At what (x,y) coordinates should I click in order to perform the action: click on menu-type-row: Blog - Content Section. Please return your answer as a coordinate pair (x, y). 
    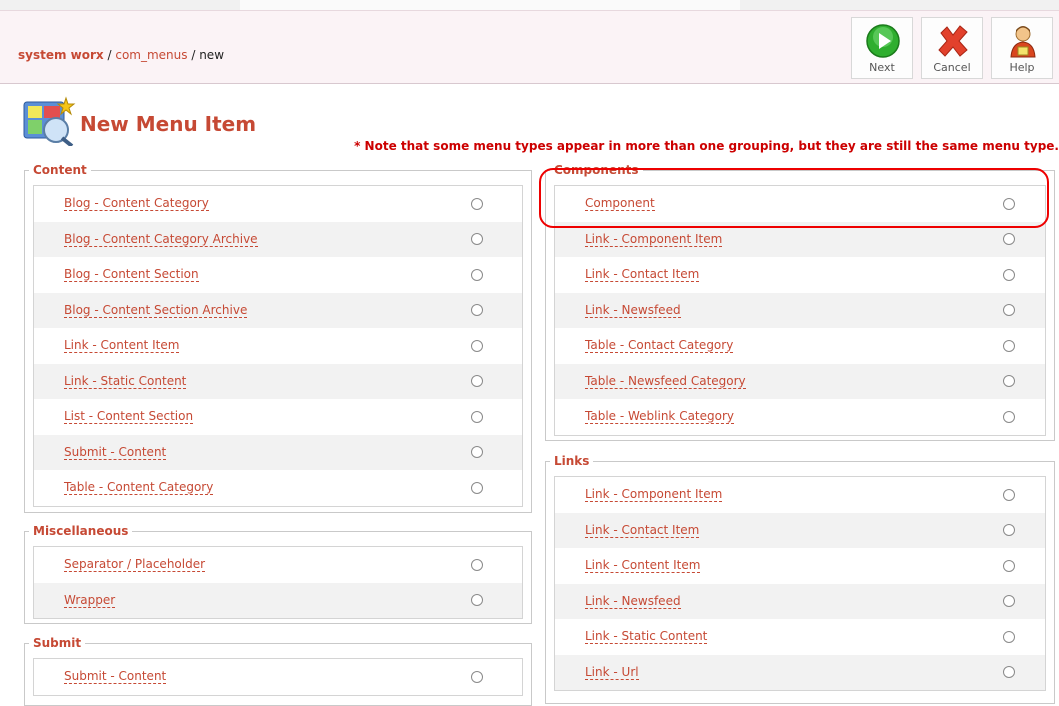
    Looking at the image, I should click on (278, 275).